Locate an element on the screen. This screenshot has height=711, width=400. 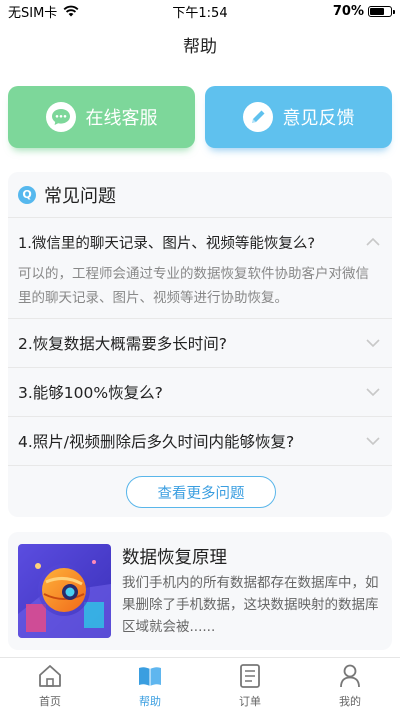
feedback-label: 意见反馈 is located at coordinates (318, 118).